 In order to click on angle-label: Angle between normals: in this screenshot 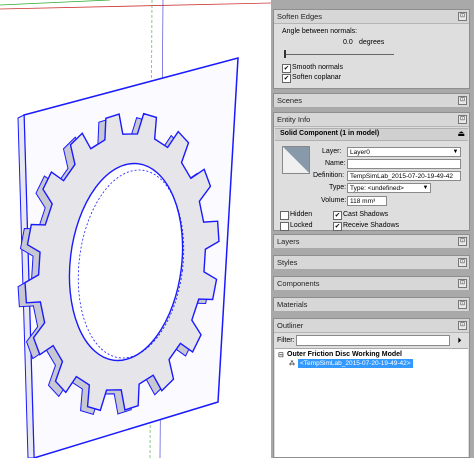, I will do `click(320, 31)`.